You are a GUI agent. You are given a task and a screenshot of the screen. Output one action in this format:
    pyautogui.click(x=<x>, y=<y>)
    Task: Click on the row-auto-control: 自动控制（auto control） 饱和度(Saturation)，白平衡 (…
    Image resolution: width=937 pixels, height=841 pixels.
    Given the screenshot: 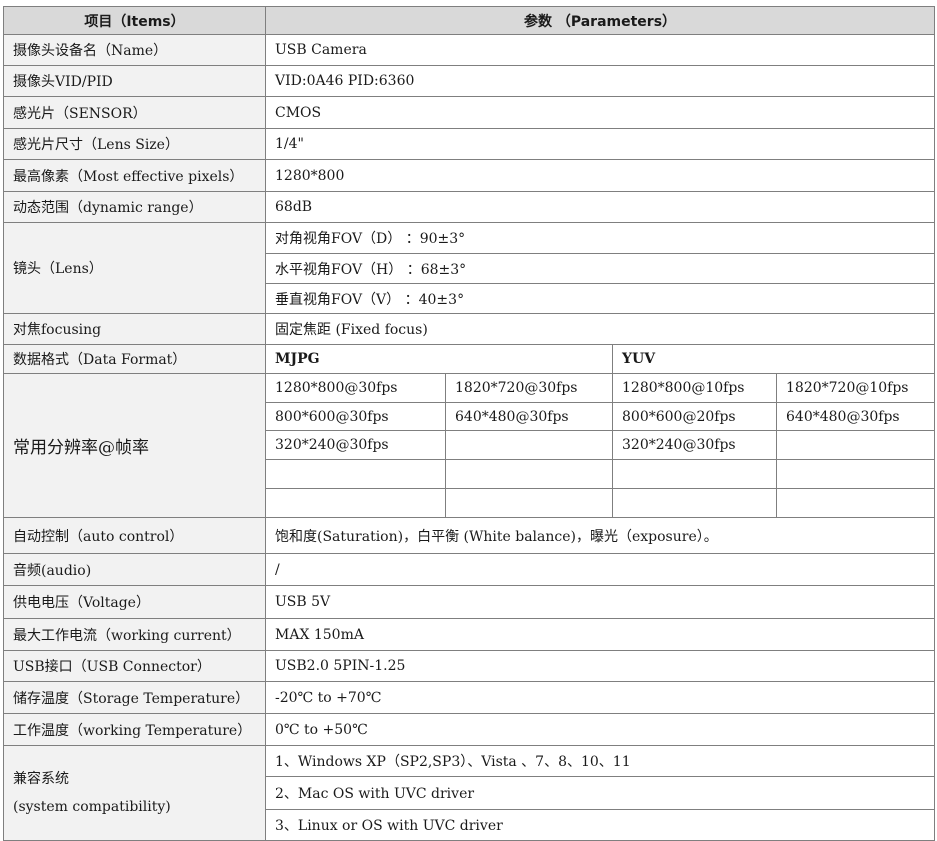 What is the action you would take?
    pyautogui.click(x=469, y=535)
    